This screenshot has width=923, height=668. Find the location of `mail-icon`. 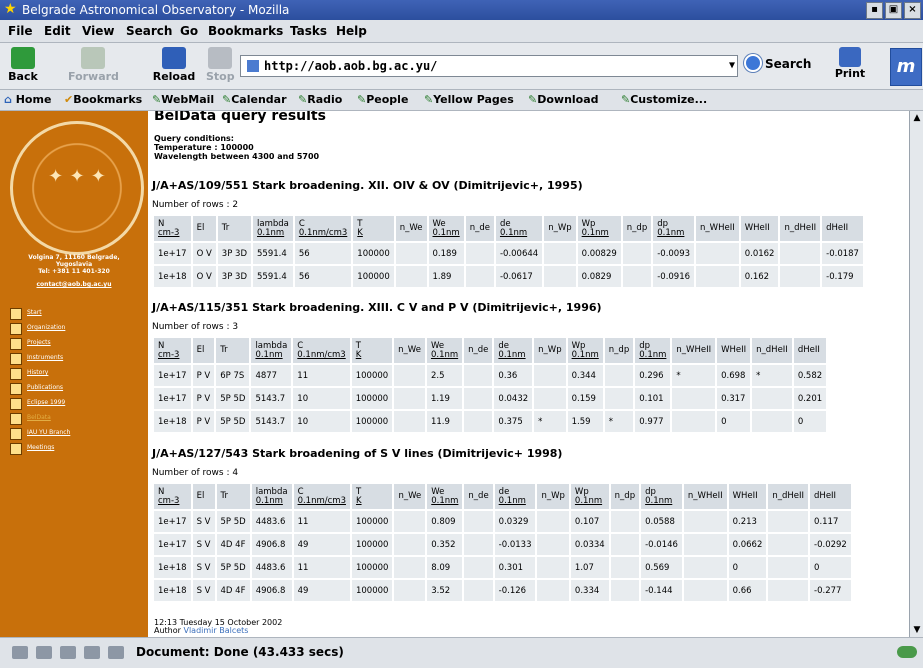

mail-icon is located at coordinates (44, 652).